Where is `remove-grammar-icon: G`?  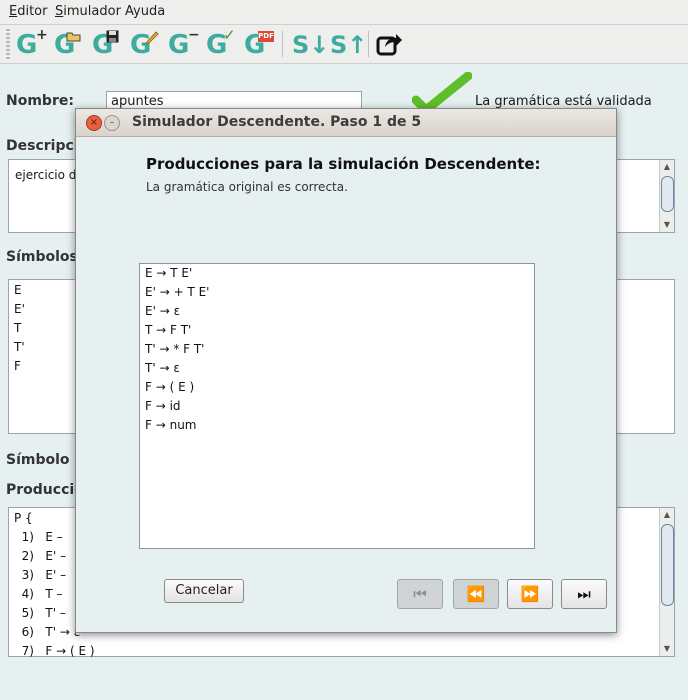
remove-grammar-icon: G is located at coordinates (179, 45).